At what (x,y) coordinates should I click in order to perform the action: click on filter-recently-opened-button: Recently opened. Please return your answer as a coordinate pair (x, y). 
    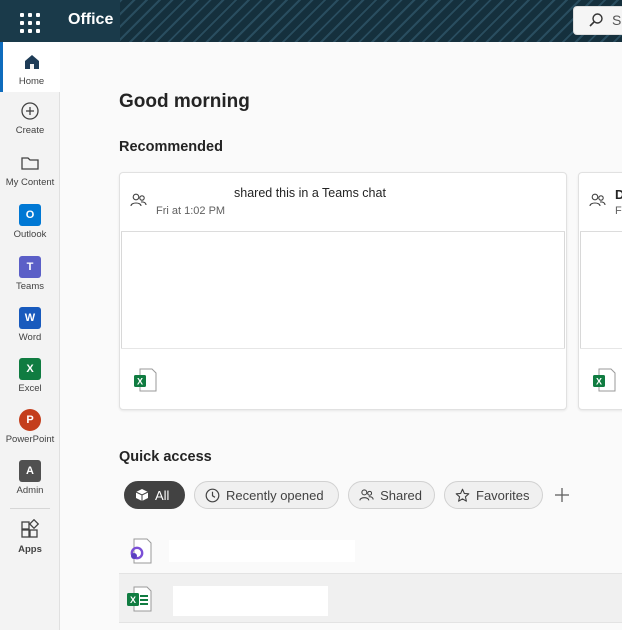
    Looking at the image, I should click on (266, 495).